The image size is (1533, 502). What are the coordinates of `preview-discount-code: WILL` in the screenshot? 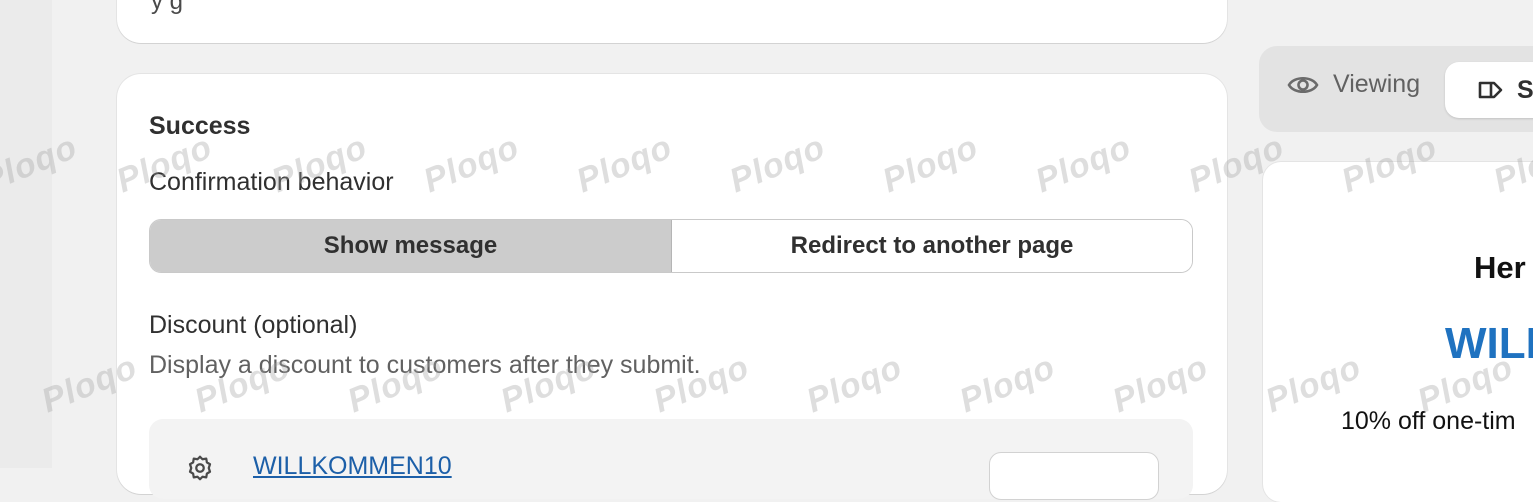 It's located at (1489, 343).